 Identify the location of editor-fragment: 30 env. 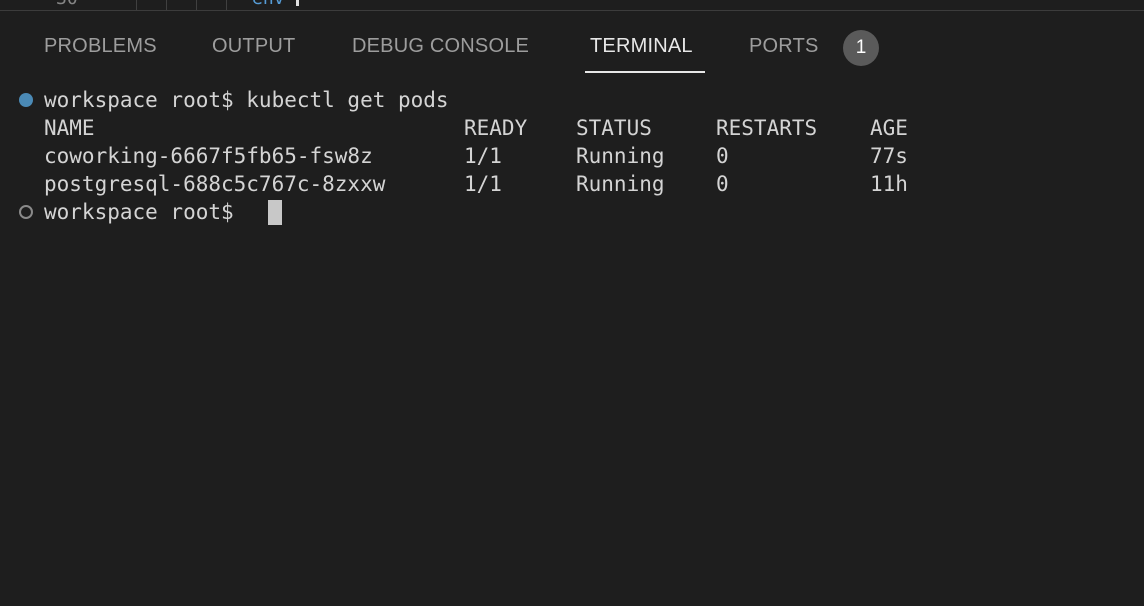
(572, 5).